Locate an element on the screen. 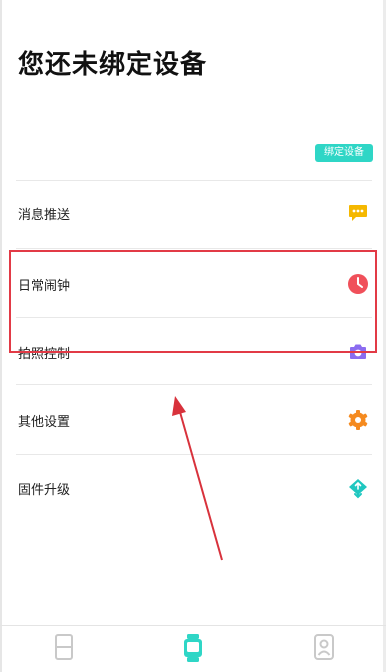 This screenshot has width=386, height=672. menu-item-message-push: 消息推送 is located at coordinates (193, 213).